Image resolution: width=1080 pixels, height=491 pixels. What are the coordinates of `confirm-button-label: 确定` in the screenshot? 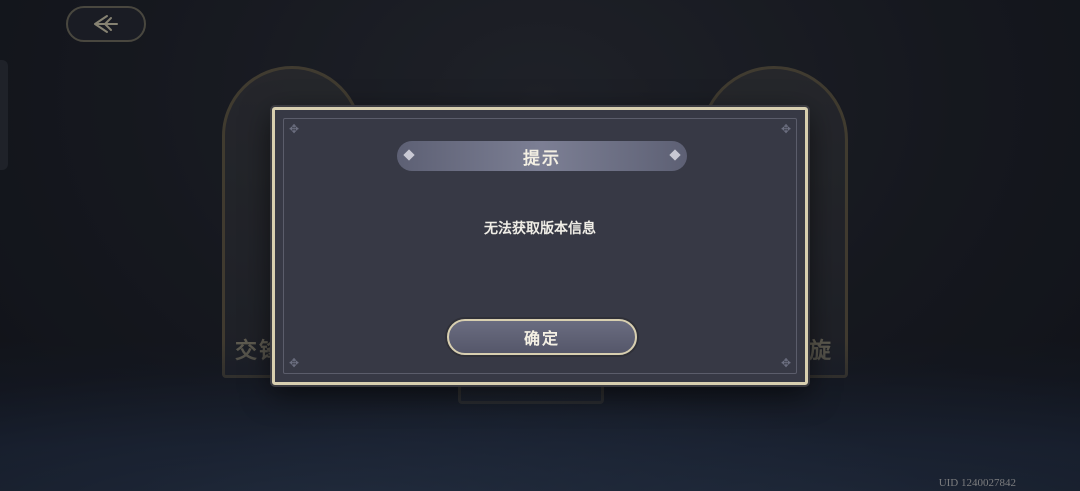 It's located at (541, 338).